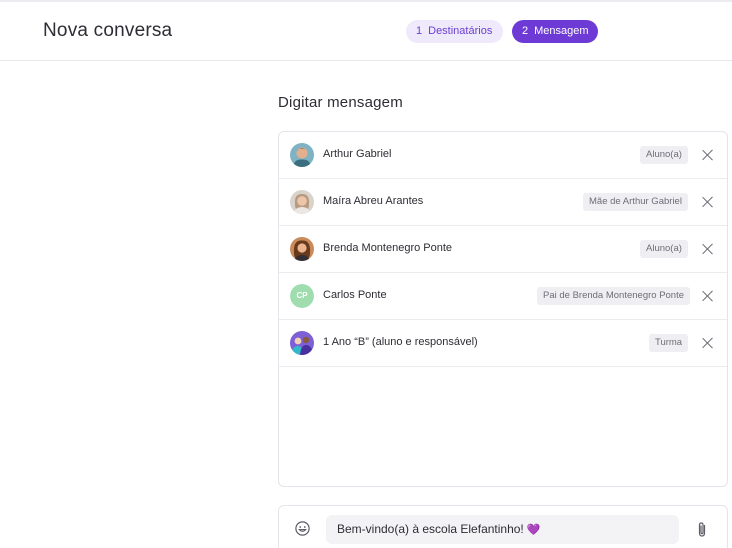  I want to click on recipient-name: 1 Ano “B” (aluno e responsável), so click(400, 342).